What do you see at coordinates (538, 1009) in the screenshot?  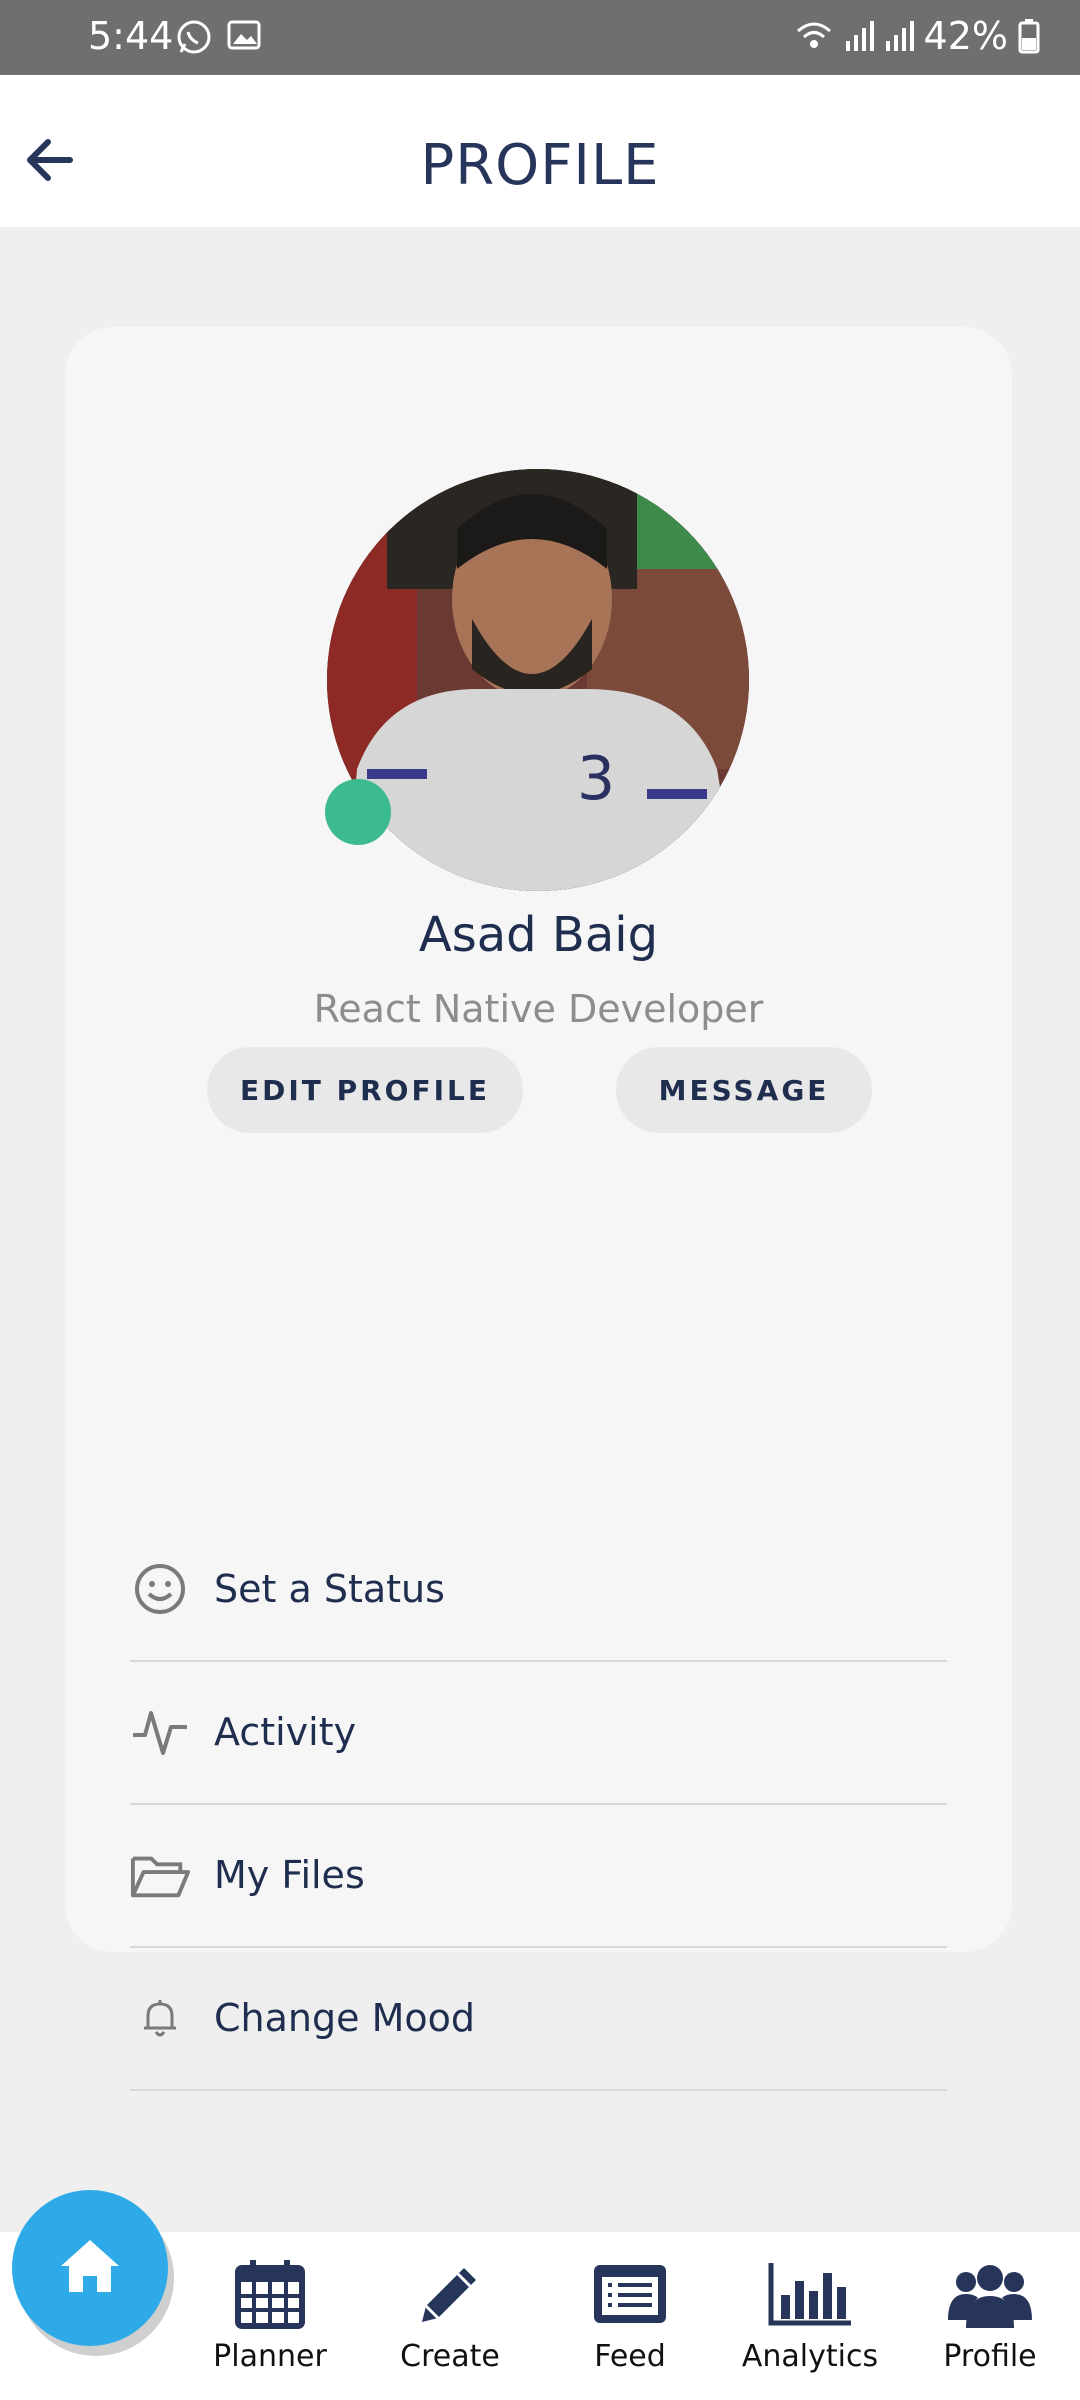 I see `profile-role: React Native Developer` at bounding box center [538, 1009].